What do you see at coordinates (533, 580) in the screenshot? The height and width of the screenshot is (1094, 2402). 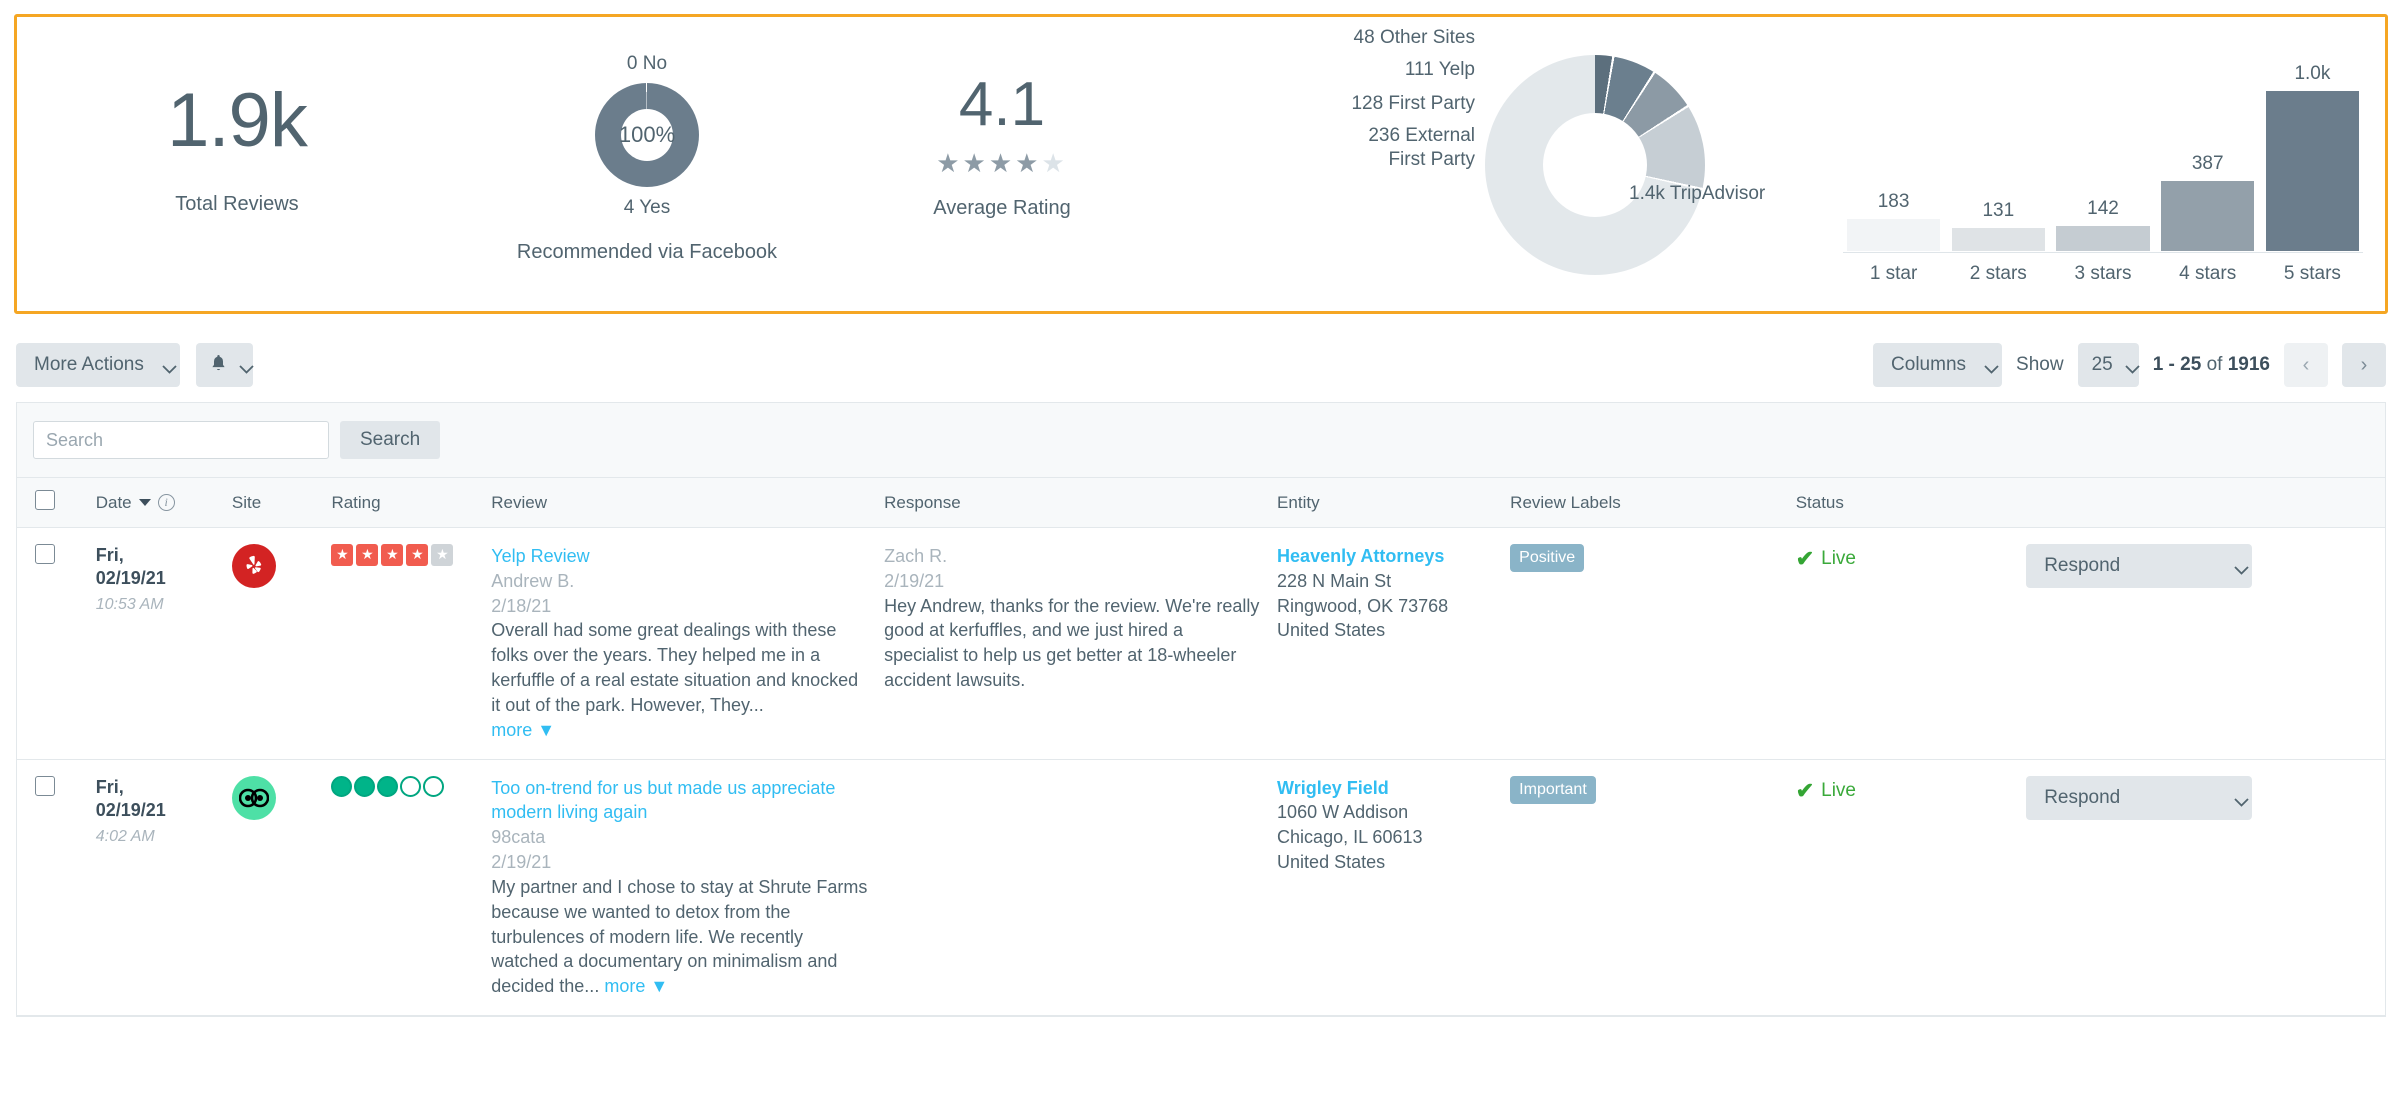 I see `review-author: Andrew B.` at bounding box center [533, 580].